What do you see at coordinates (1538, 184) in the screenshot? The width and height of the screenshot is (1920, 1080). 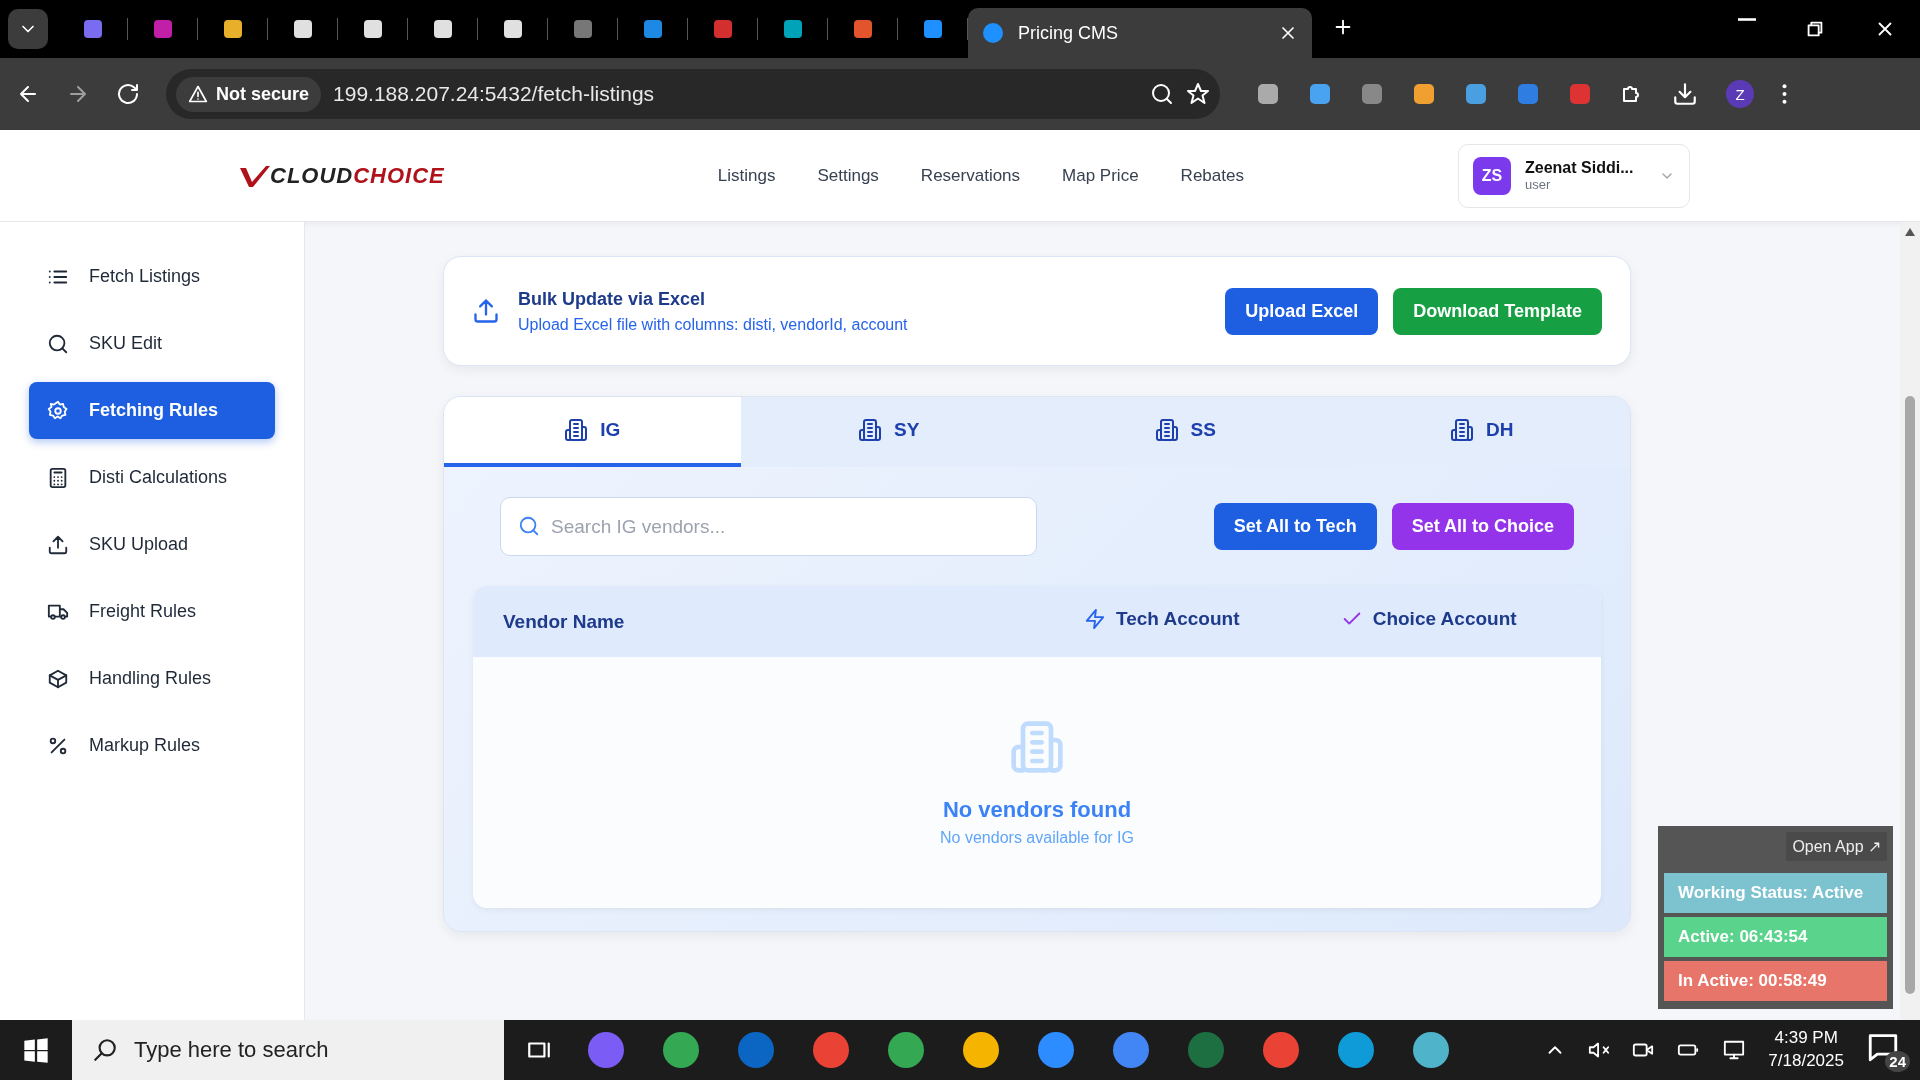 I see `user-role: user` at bounding box center [1538, 184].